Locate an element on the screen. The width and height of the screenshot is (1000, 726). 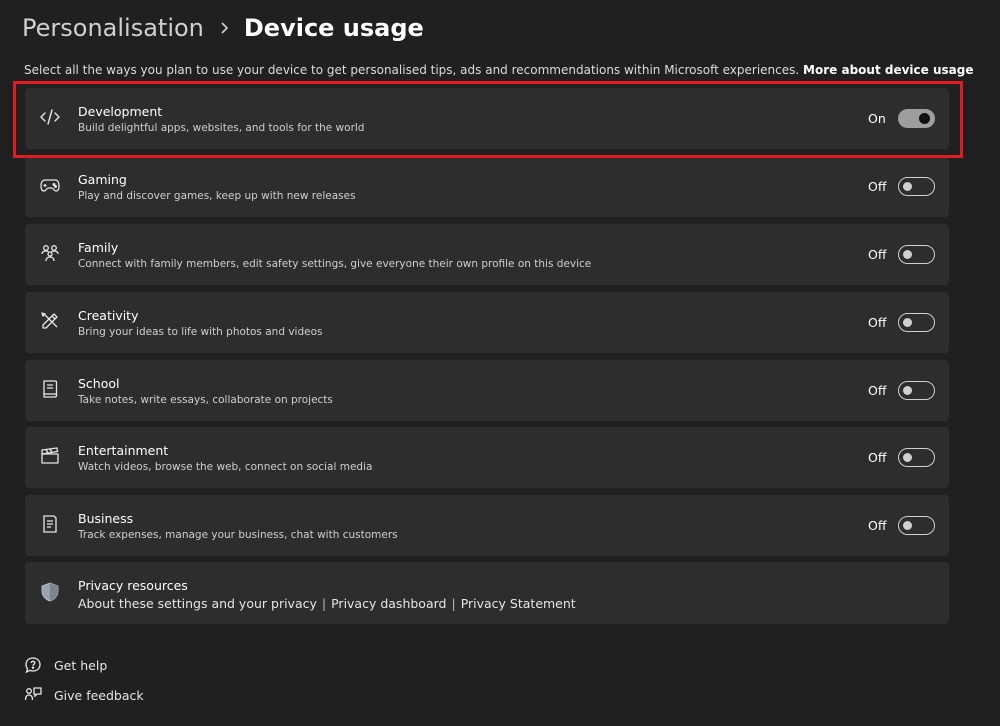
privacy-statement-link: Privacy Statement is located at coordinates (518, 603).